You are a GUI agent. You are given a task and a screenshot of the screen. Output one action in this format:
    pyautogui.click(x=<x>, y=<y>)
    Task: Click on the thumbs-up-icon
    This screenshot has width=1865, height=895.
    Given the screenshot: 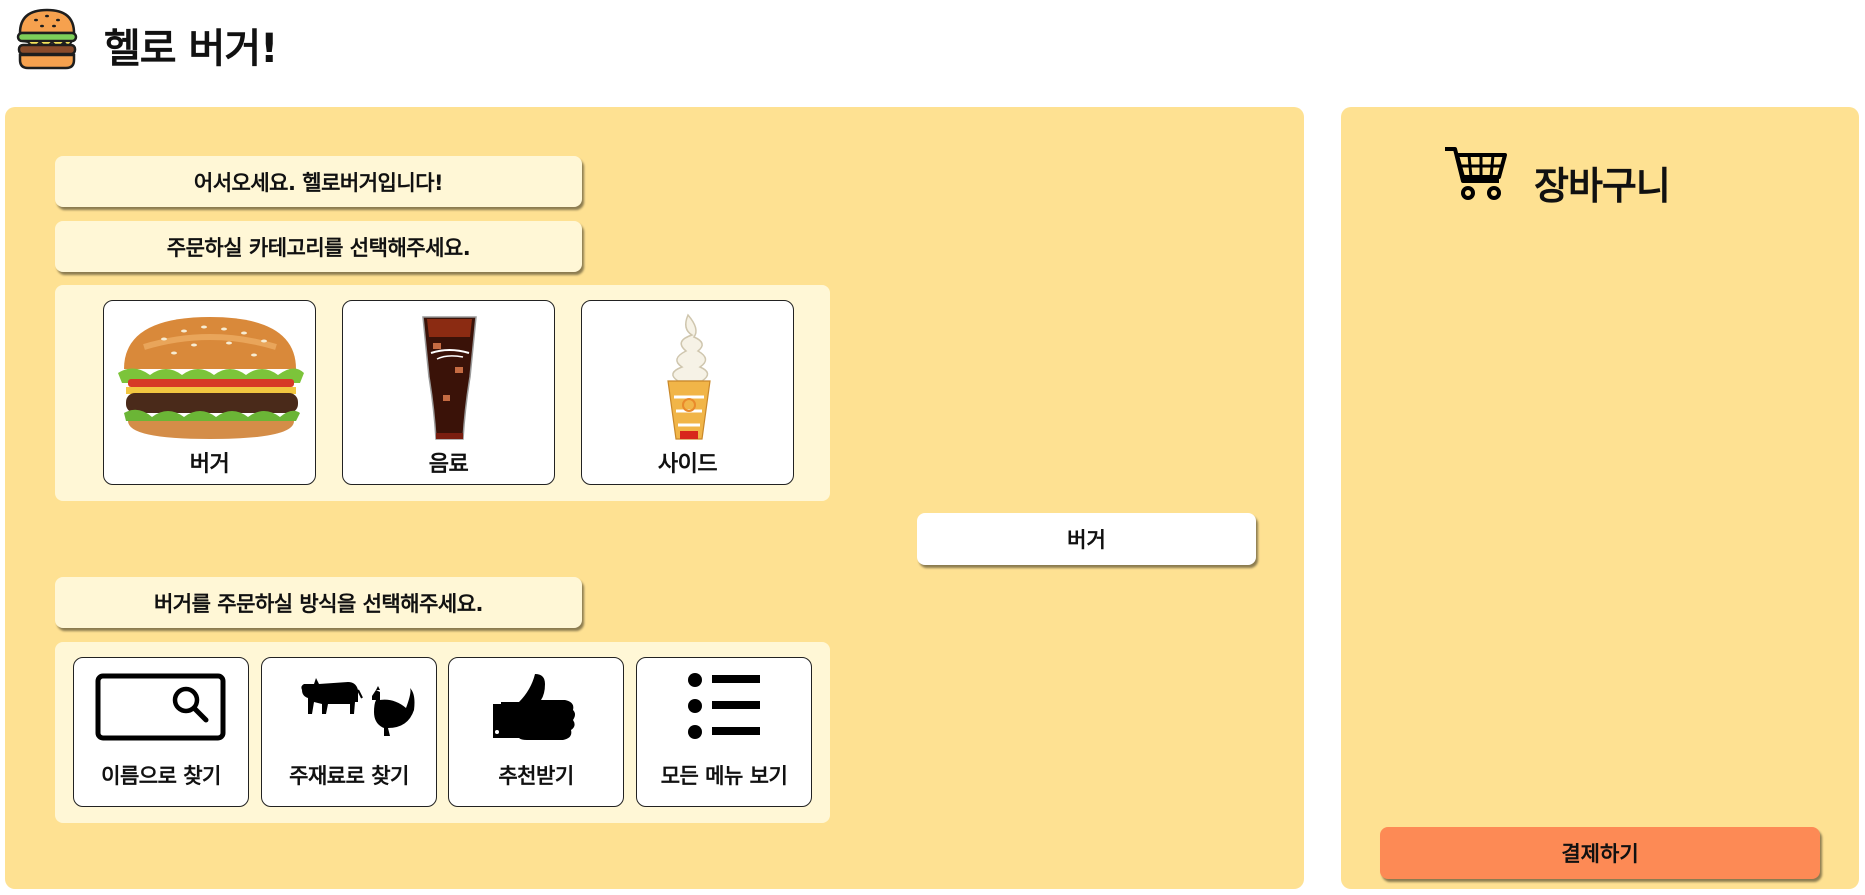 What is the action you would take?
    pyautogui.click(x=534, y=707)
    